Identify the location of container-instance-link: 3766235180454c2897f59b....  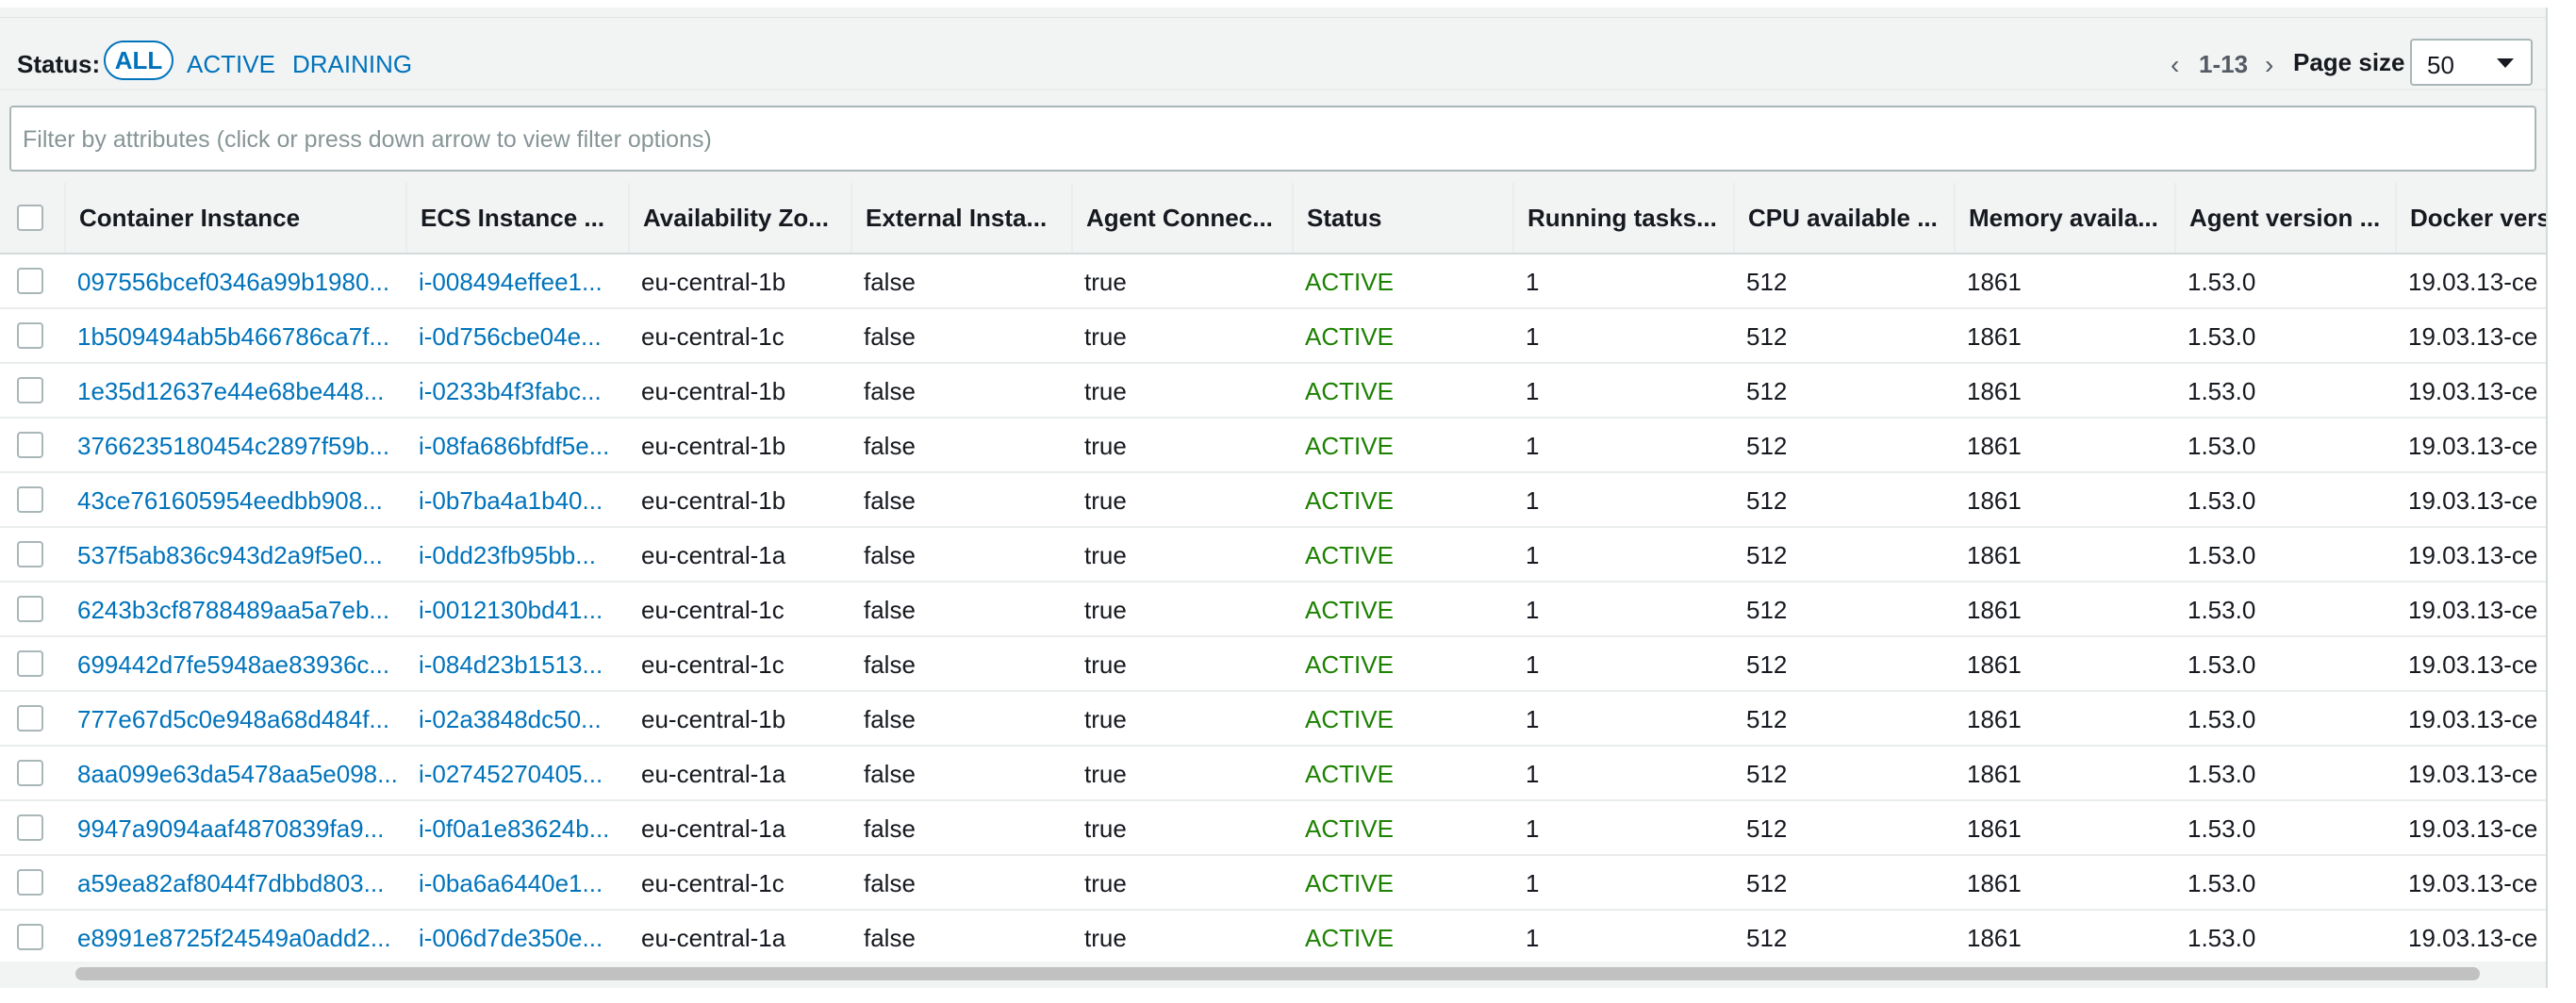
(238, 446).